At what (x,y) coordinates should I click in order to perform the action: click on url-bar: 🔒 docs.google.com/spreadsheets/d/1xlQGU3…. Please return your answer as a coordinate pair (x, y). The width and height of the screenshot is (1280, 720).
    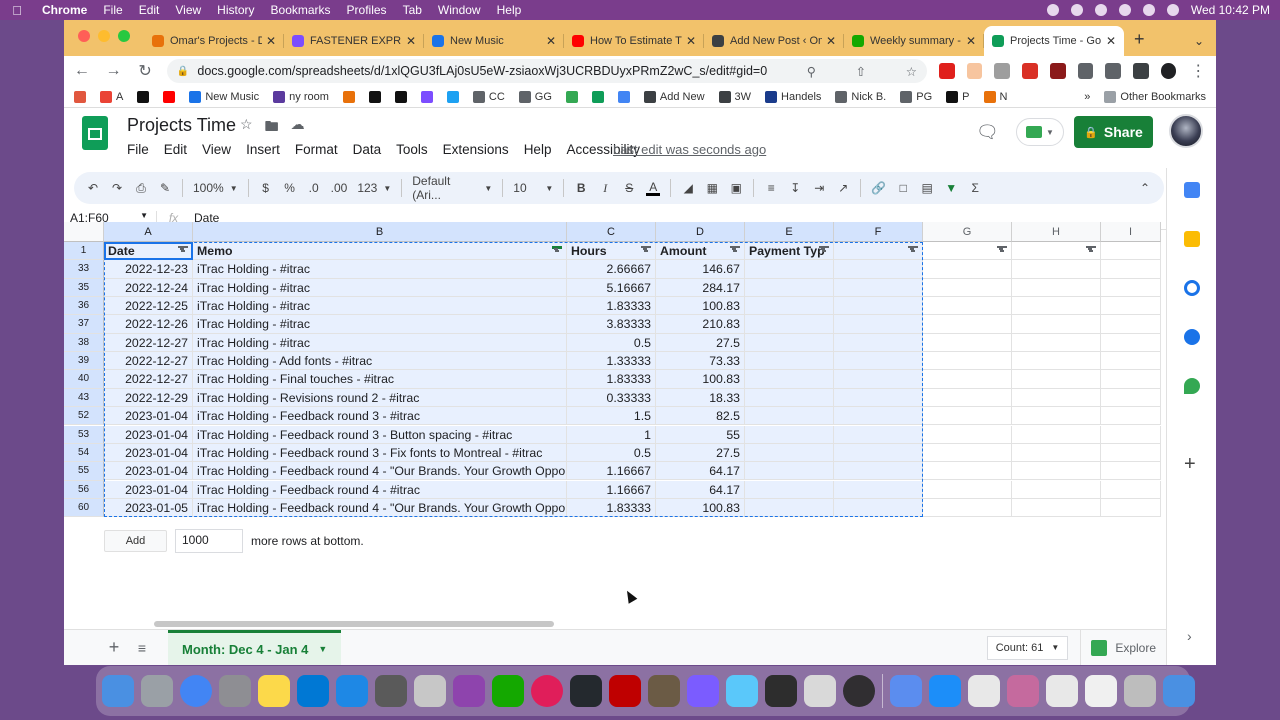
    Looking at the image, I should click on (546, 71).